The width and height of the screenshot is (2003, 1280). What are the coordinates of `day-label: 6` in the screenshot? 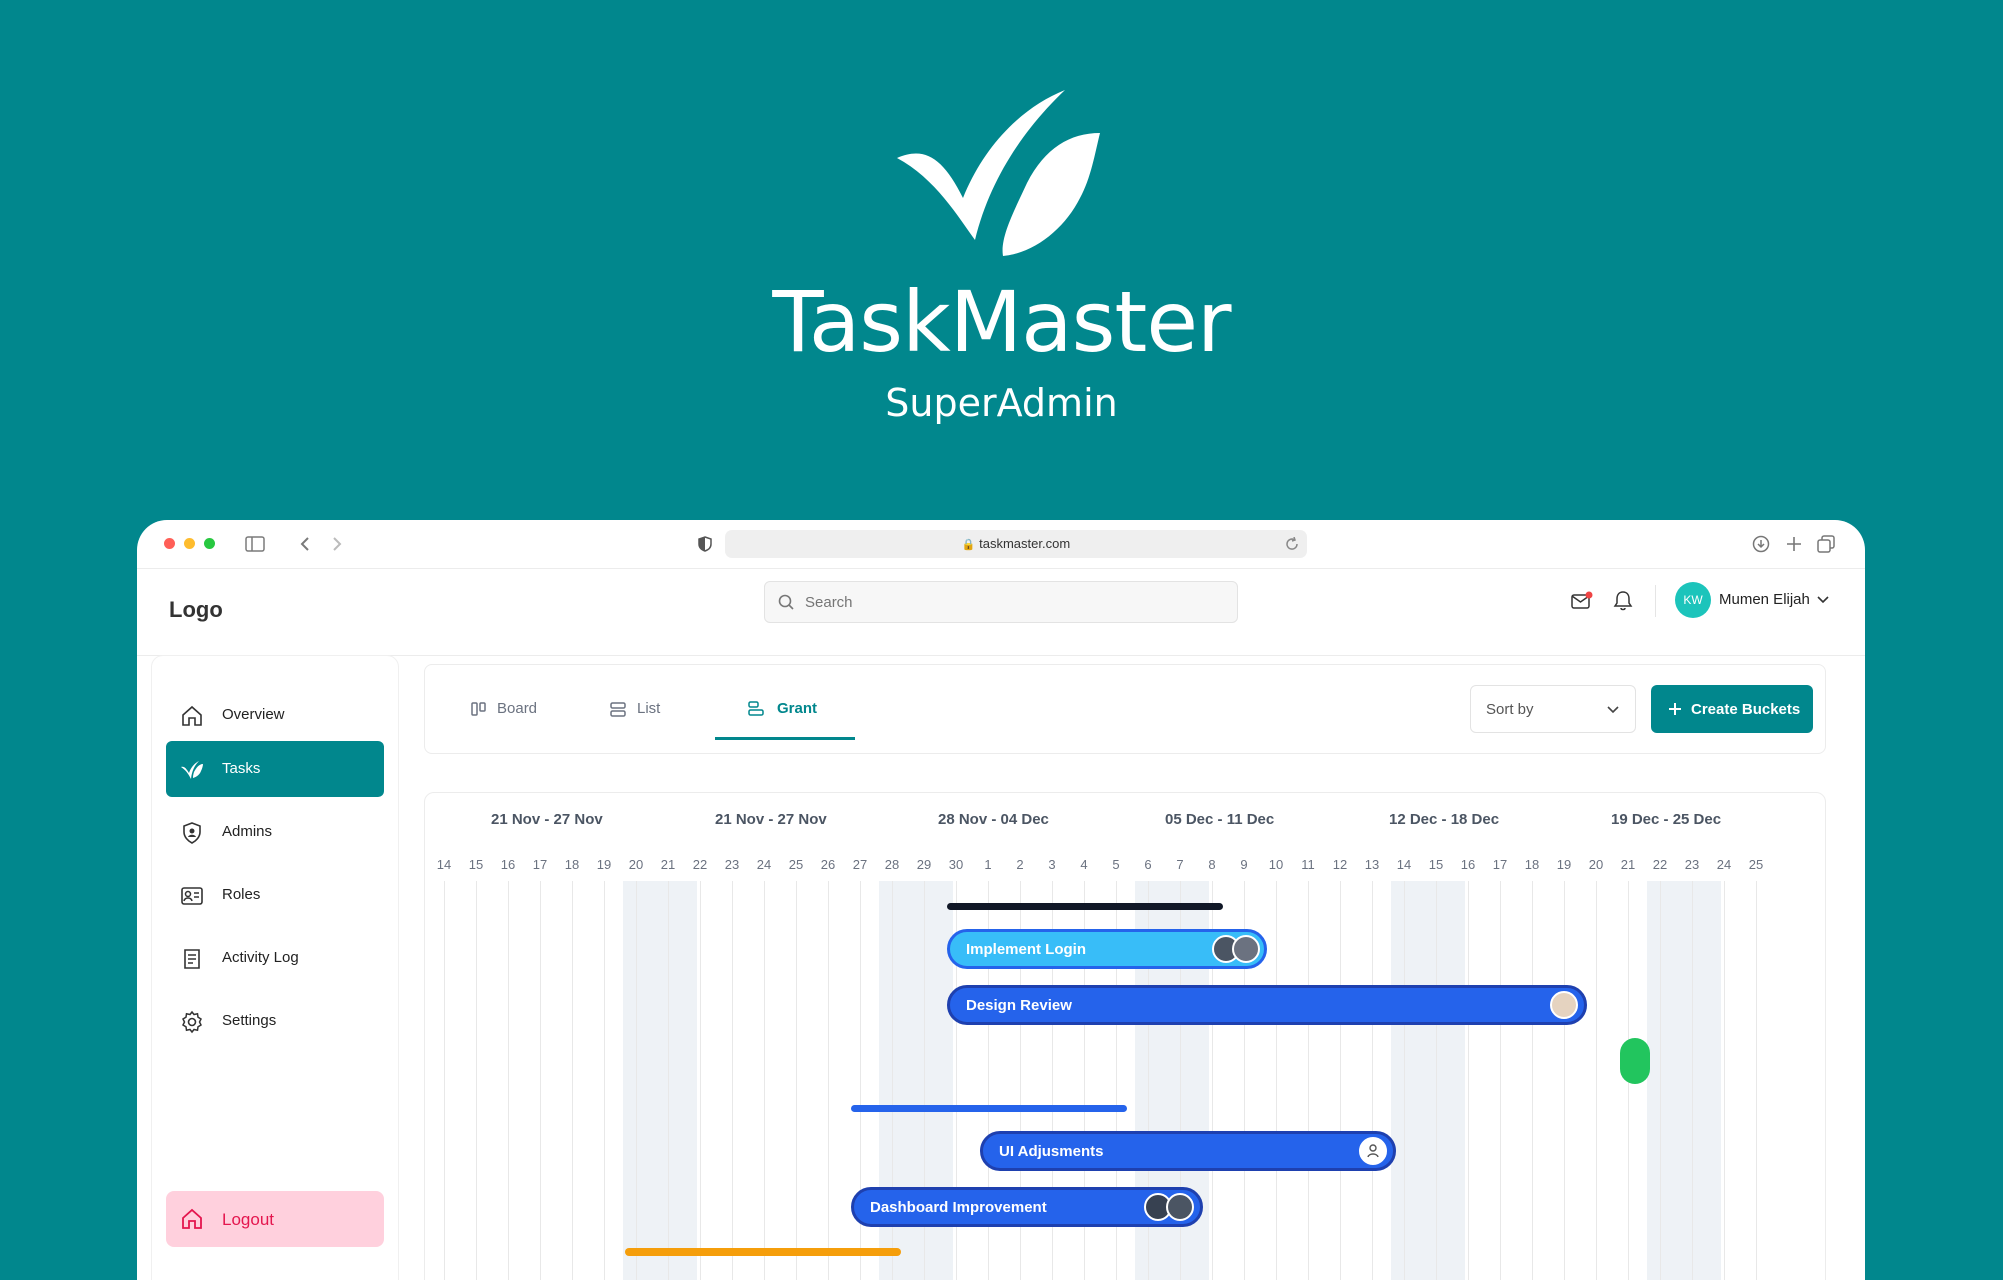 It's located at (1148, 864).